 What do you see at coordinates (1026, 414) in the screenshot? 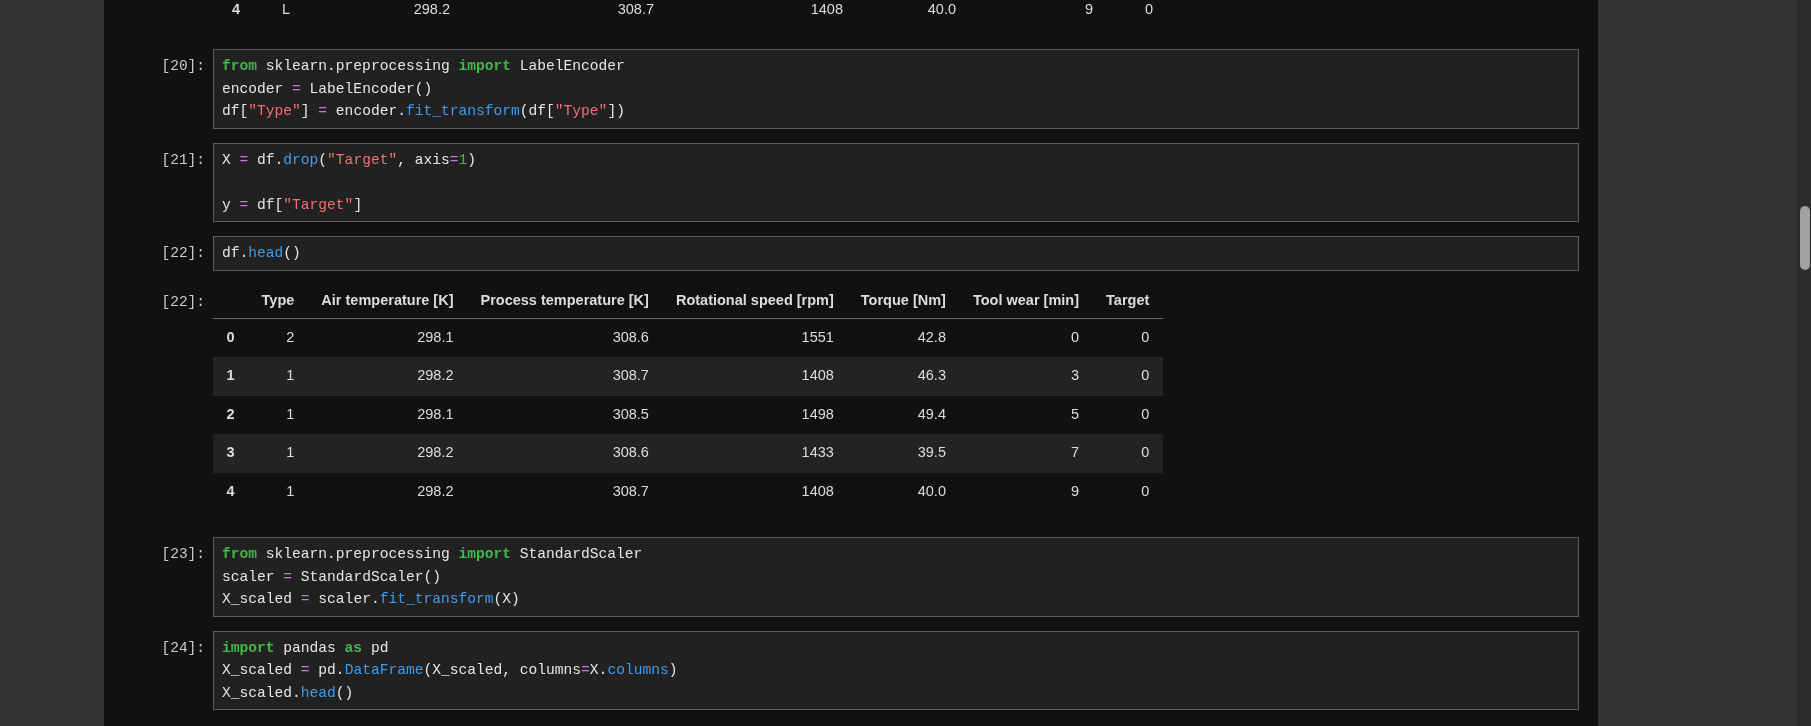
I see `table-cell: 5` at bounding box center [1026, 414].